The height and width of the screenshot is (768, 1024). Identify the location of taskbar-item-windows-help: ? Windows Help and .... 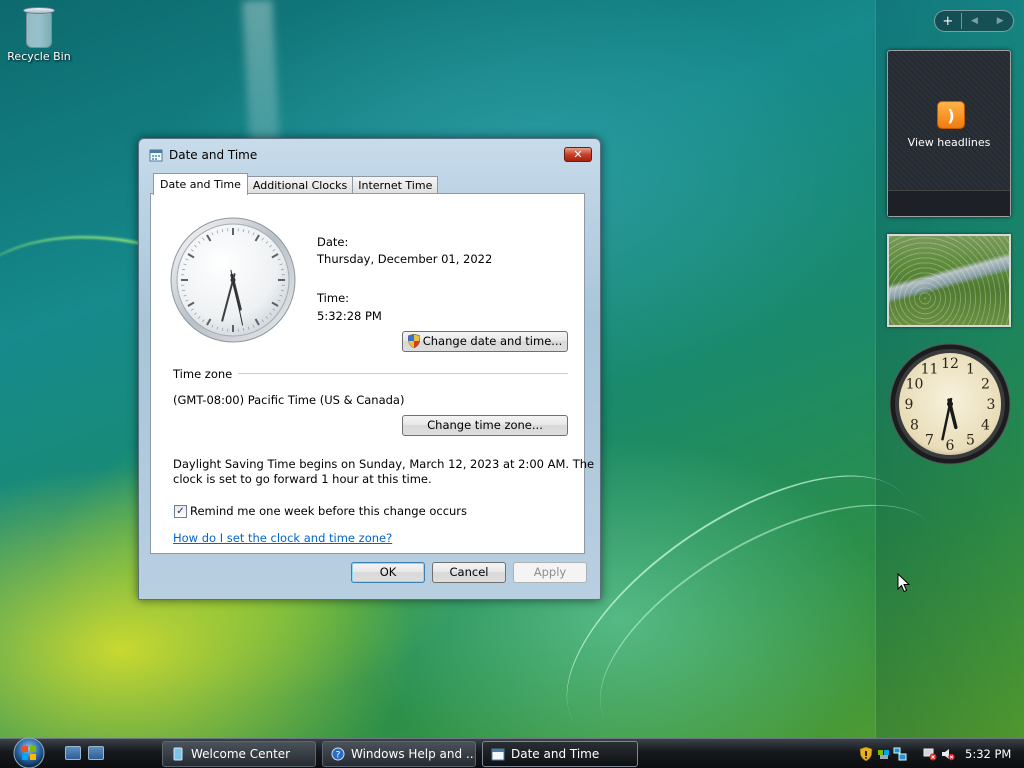
(399, 754).